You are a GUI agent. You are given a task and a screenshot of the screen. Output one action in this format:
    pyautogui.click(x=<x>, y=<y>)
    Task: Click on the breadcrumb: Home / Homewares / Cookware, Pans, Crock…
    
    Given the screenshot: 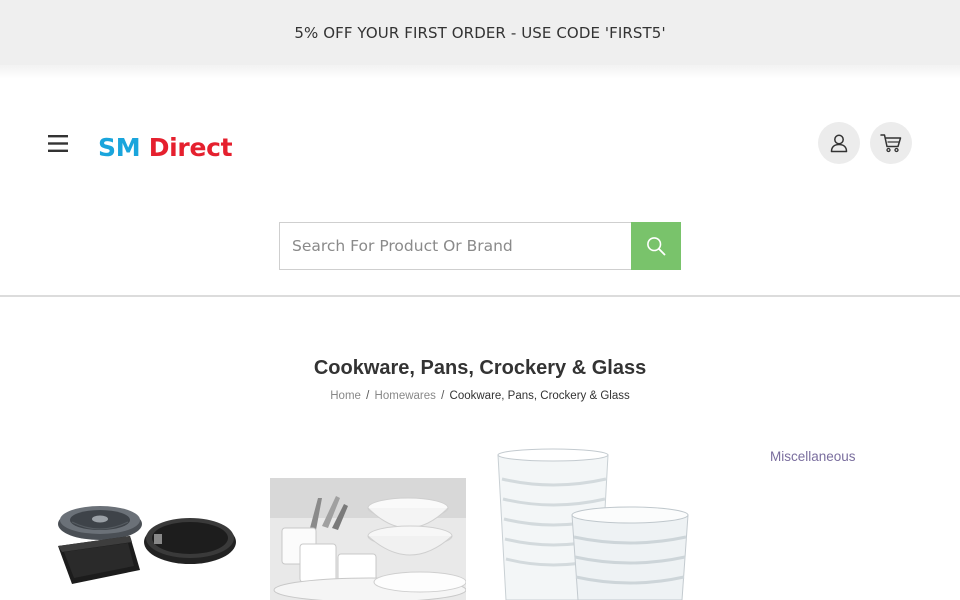 What is the action you would take?
    pyautogui.click(x=480, y=396)
    